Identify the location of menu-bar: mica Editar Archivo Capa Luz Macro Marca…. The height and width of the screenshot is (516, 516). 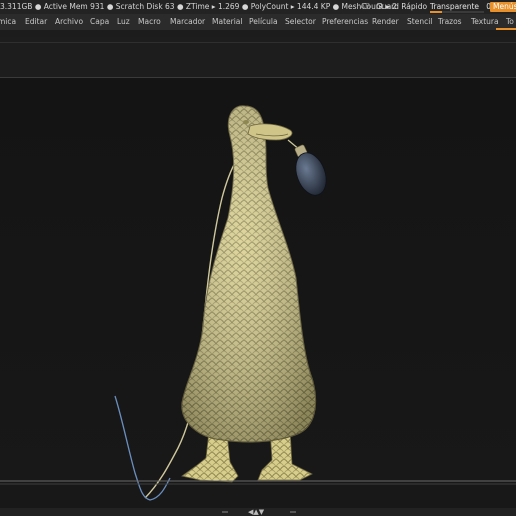
(258, 22).